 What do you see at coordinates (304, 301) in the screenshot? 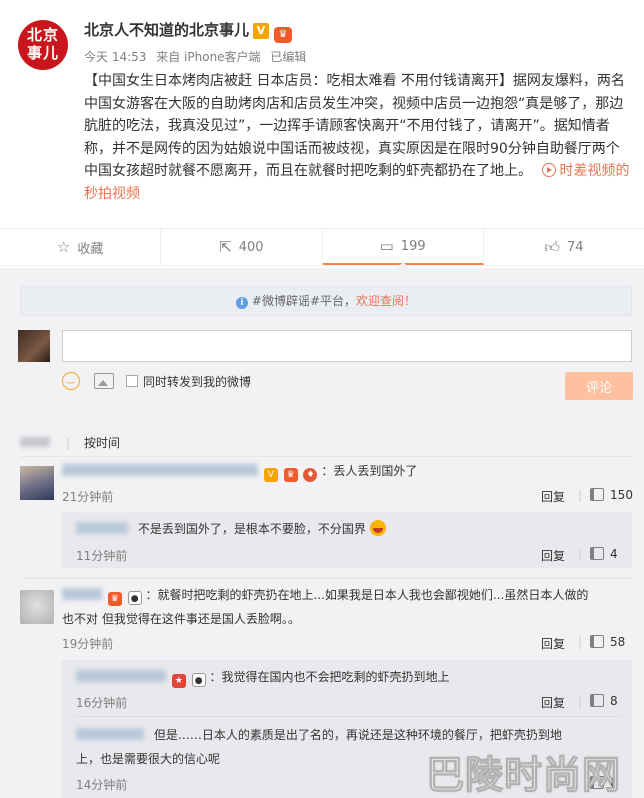
I see `notice-text: #微博辟谣#平台，` at bounding box center [304, 301].